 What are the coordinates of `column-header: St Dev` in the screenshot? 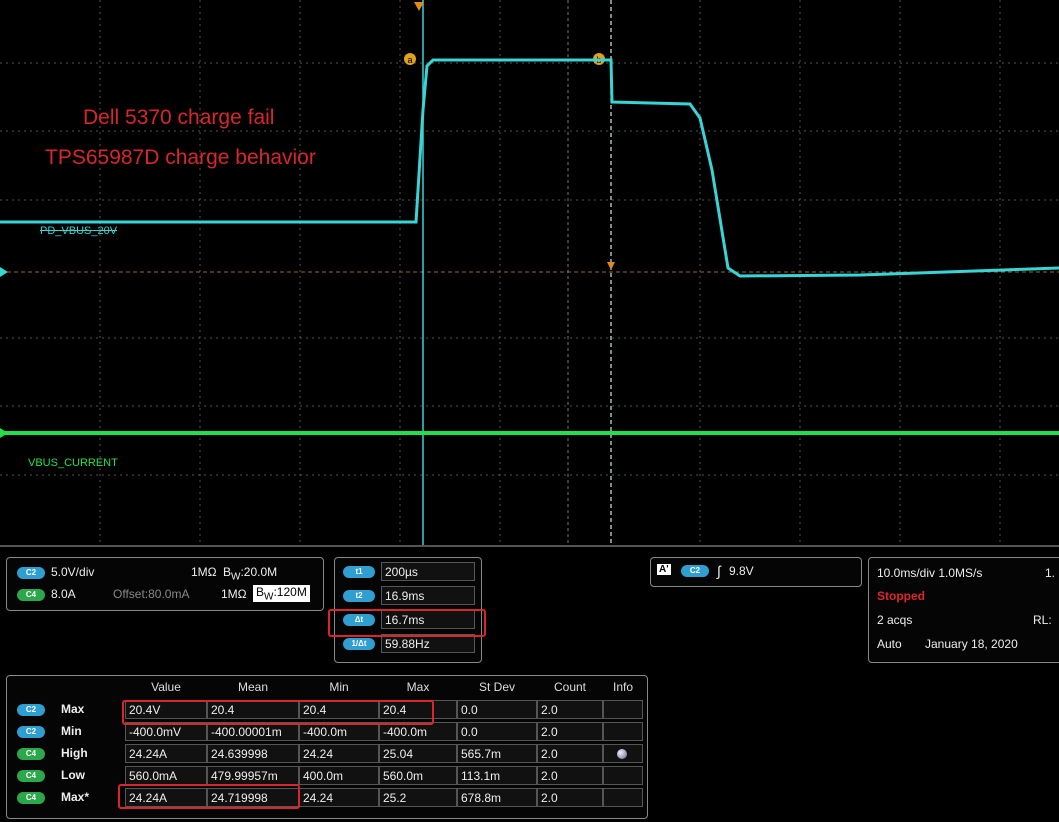 It's located at (496, 687).